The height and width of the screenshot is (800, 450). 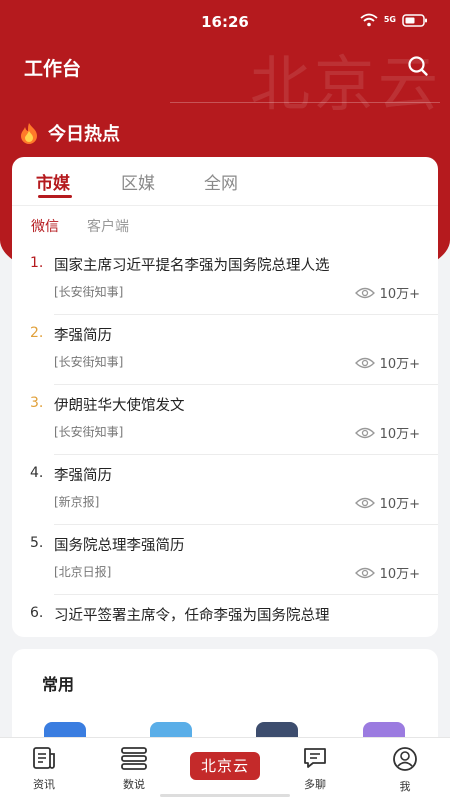 What do you see at coordinates (305, 102) in the screenshot?
I see `title-divider` at bounding box center [305, 102].